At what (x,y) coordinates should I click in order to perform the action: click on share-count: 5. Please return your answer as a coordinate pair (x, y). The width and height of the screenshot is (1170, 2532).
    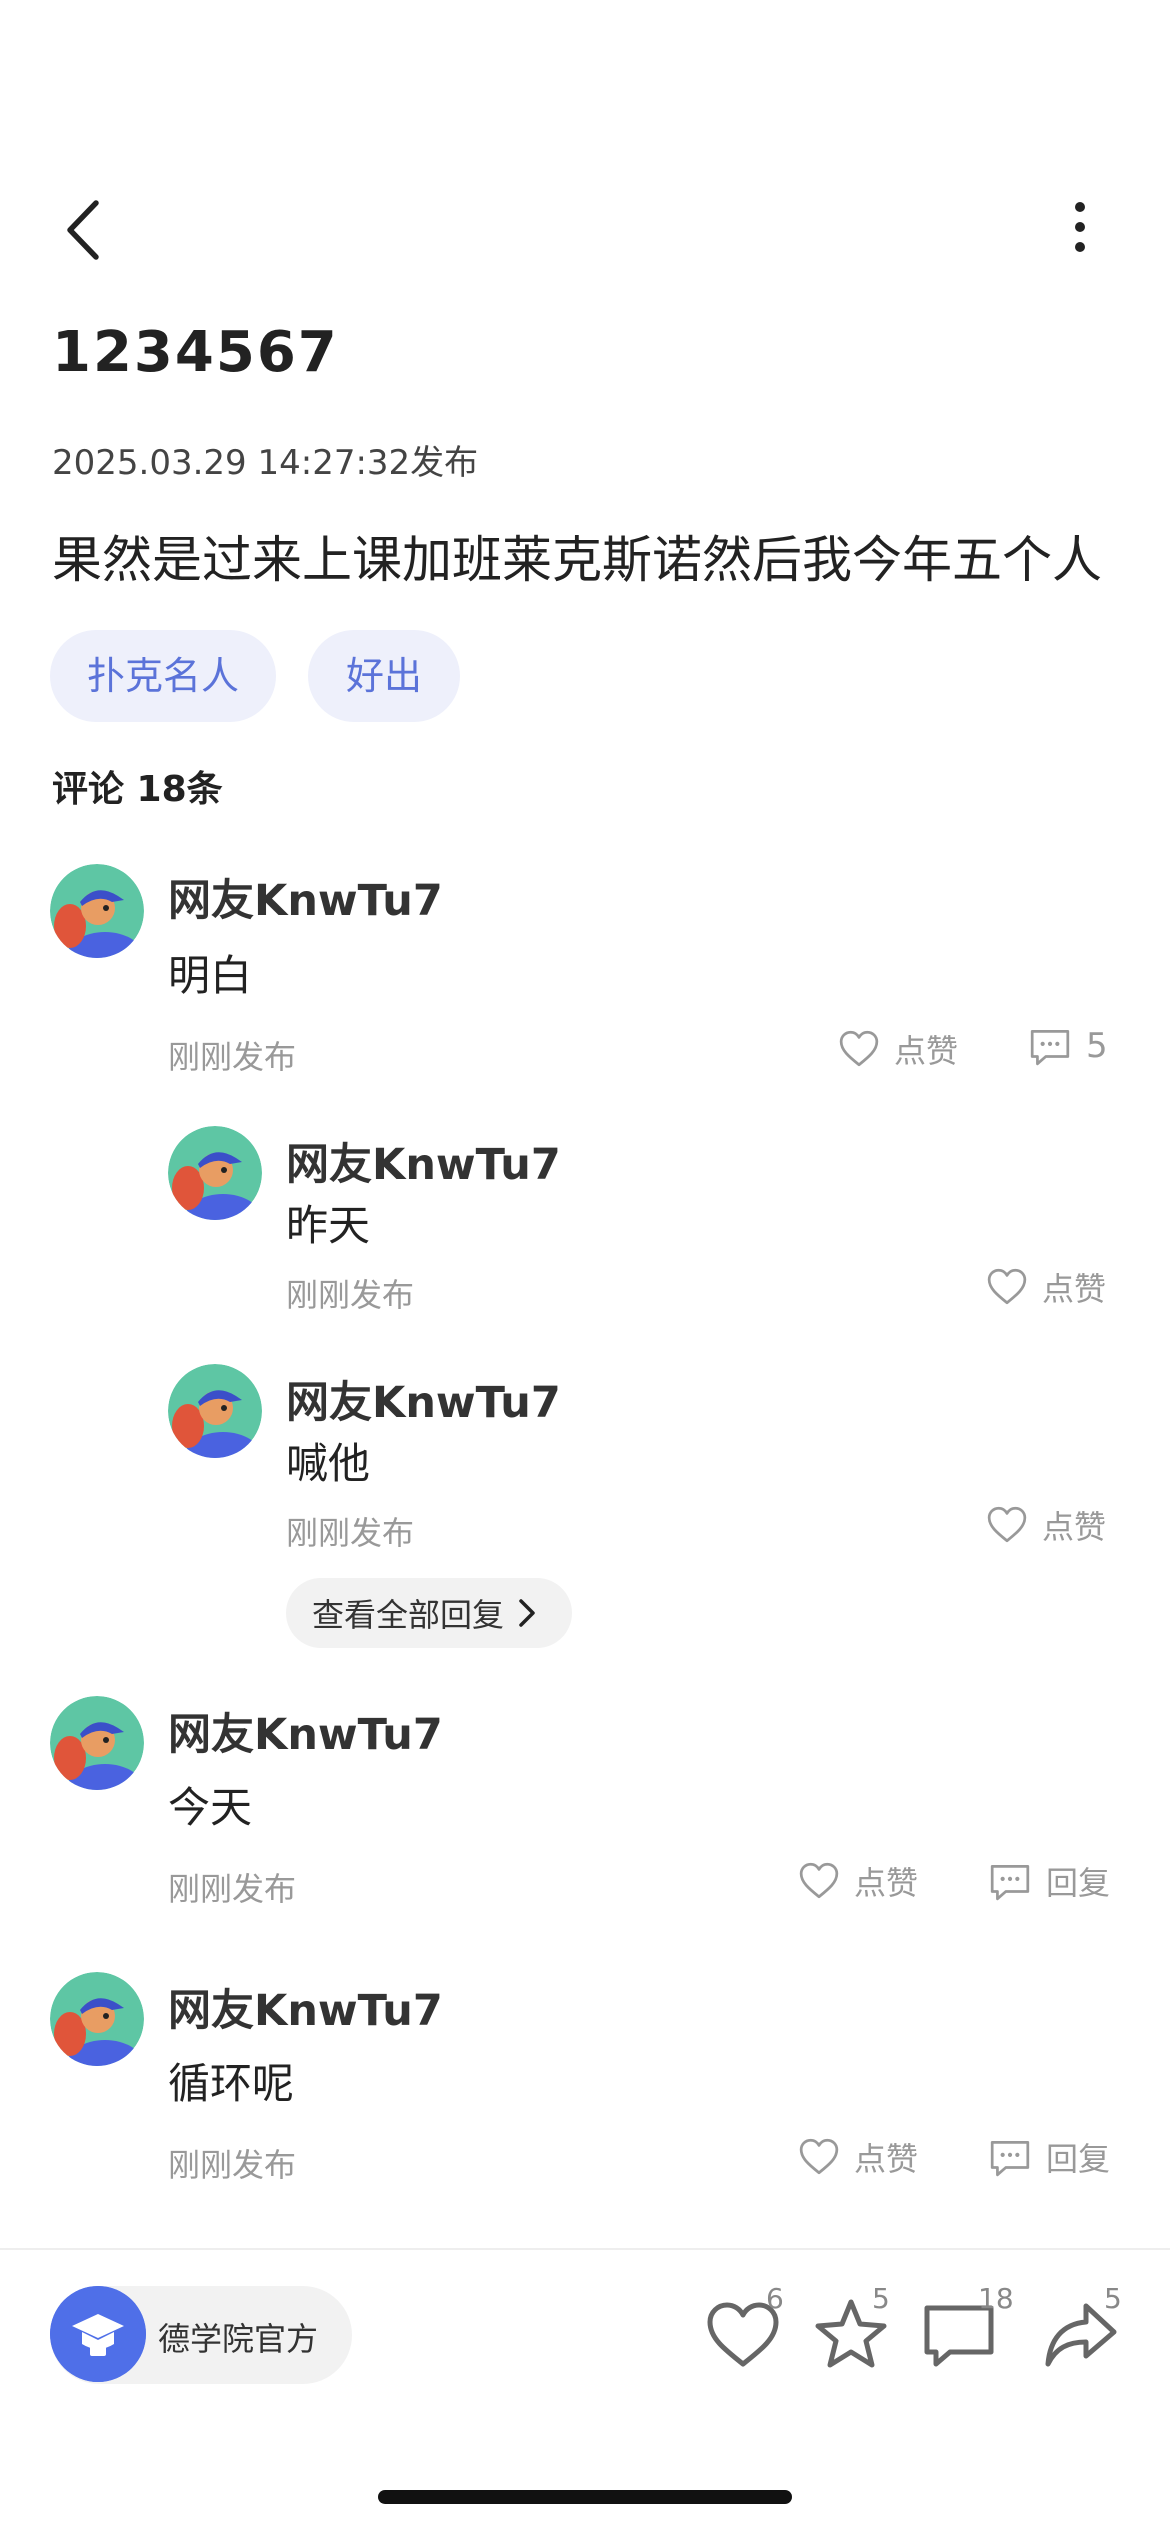
    Looking at the image, I should click on (1113, 2298).